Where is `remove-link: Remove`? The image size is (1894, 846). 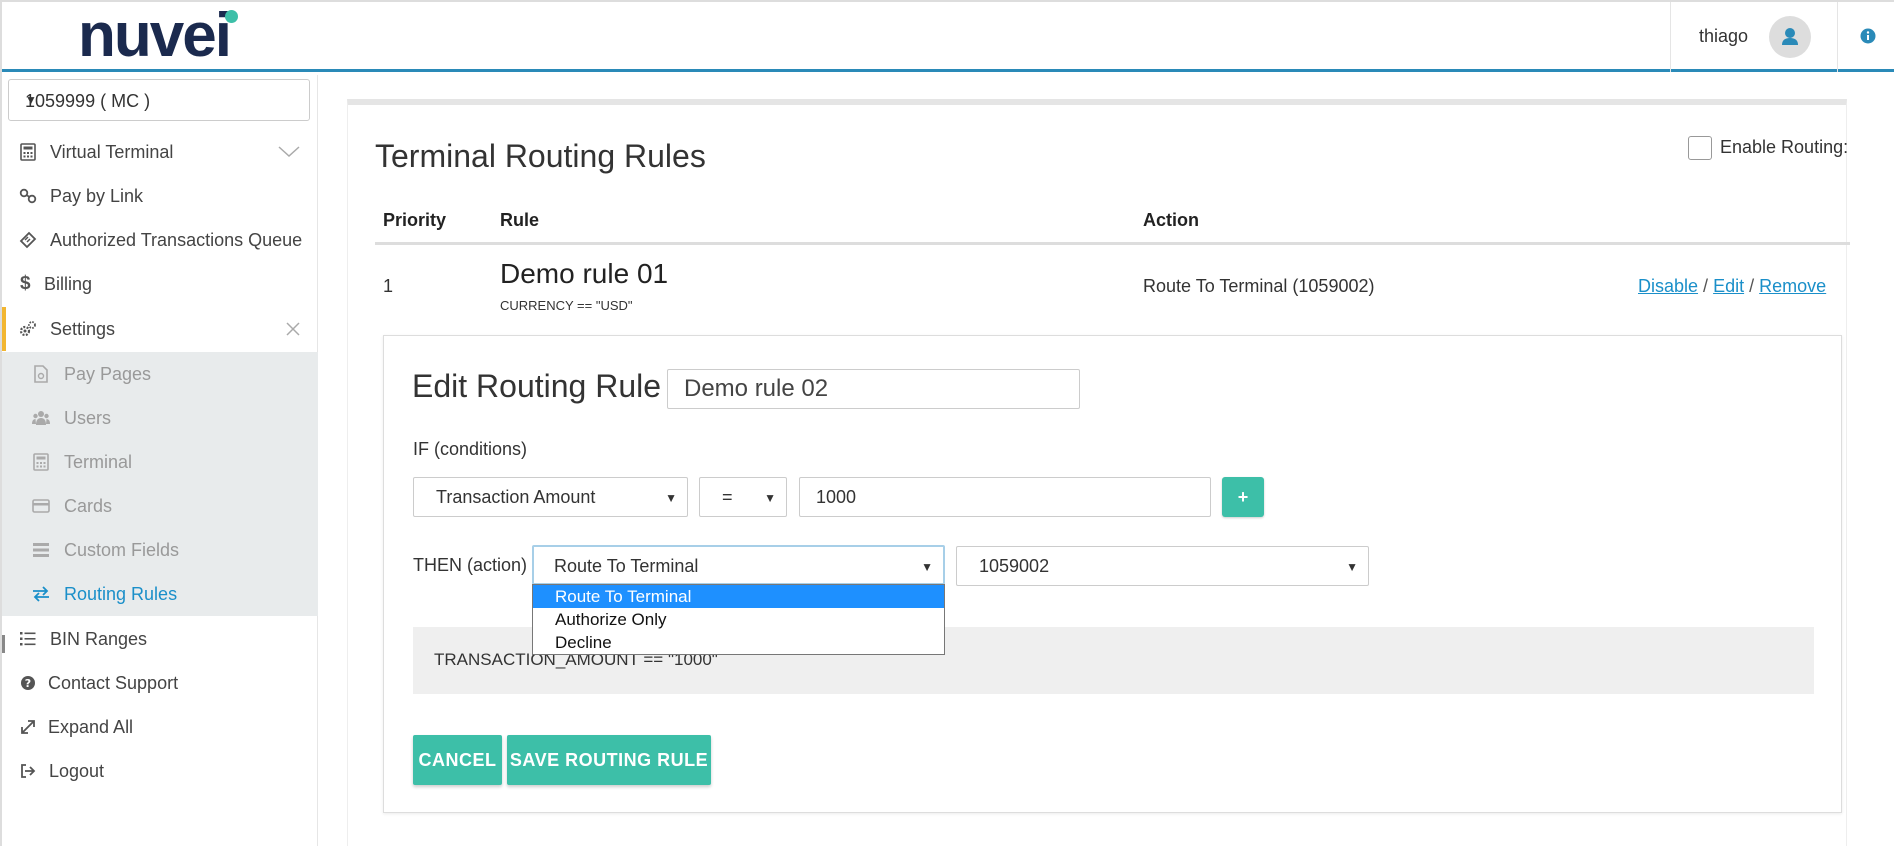
remove-link: Remove is located at coordinates (1792, 286).